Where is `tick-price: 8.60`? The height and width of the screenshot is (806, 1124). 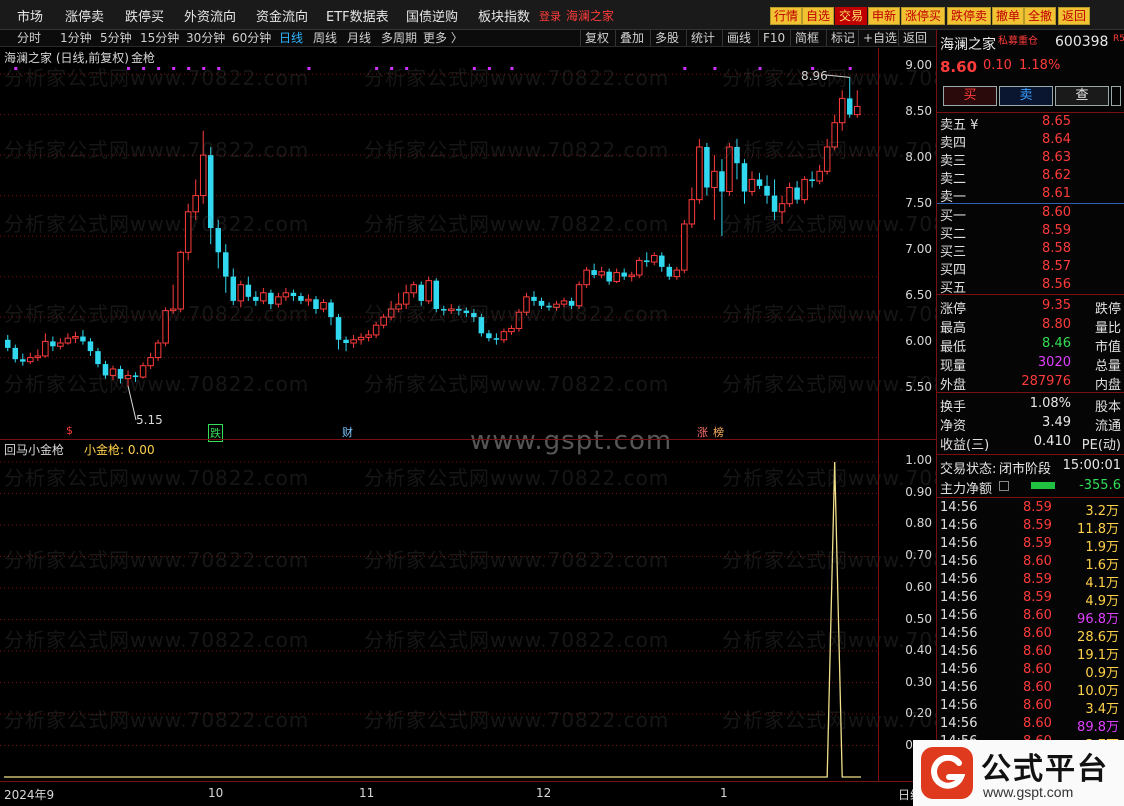
tick-price: 8.60 is located at coordinates (1037, 687).